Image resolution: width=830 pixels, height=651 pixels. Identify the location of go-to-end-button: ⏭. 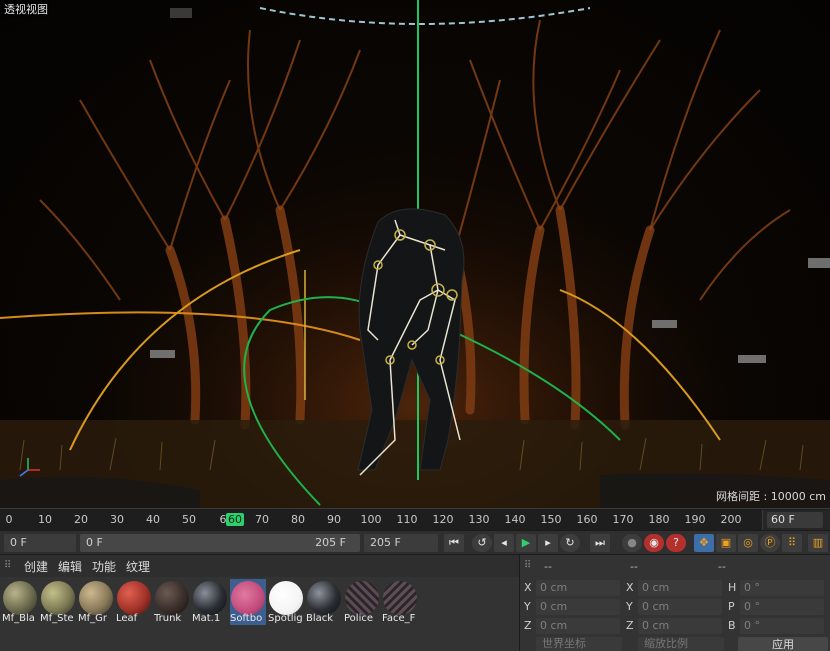
(600, 543).